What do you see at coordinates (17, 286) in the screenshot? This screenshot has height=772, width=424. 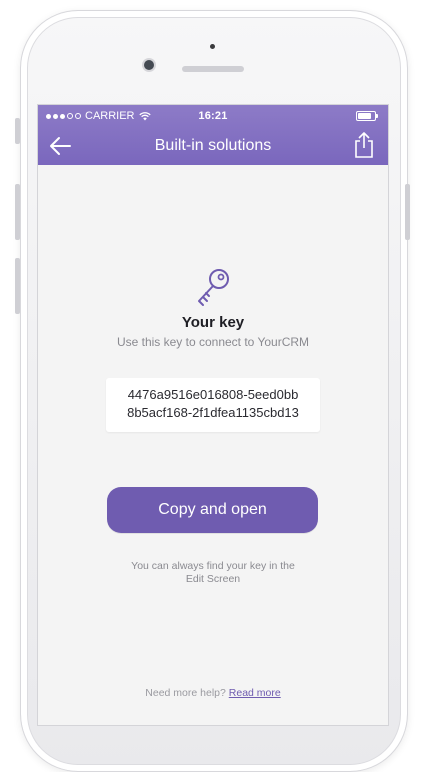 I see `volume-down-button` at bounding box center [17, 286].